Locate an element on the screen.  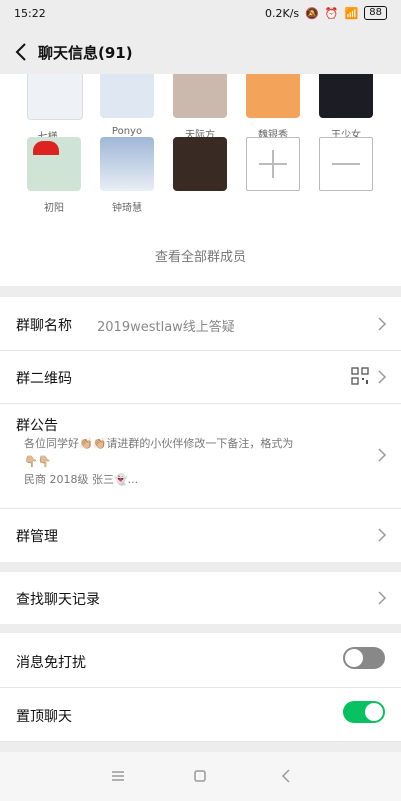
pin-label: 置顶聊天 is located at coordinates (44, 717).